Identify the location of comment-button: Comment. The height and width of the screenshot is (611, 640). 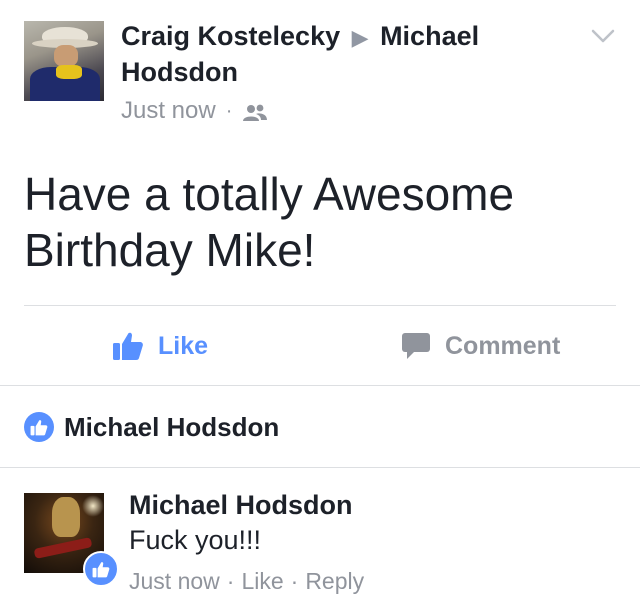
(480, 346).